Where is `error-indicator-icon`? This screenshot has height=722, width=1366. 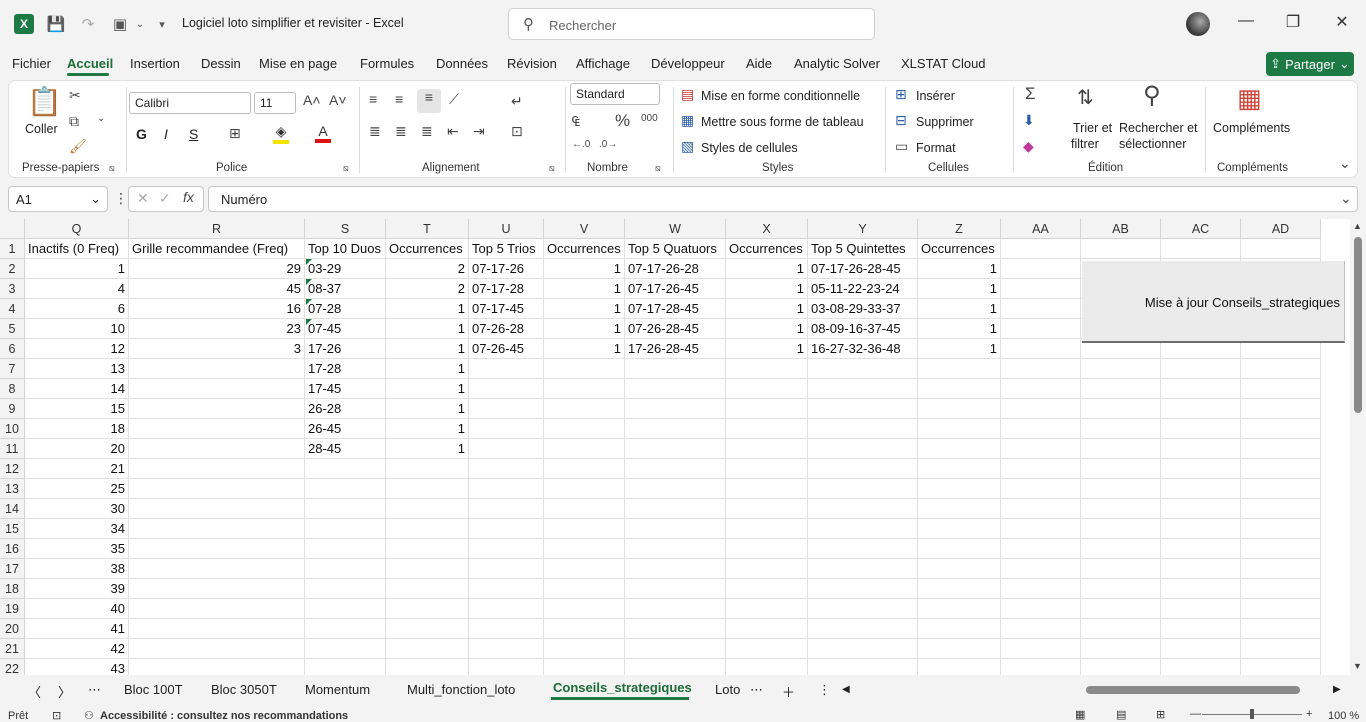
error-indicator-icon is located at coordinates (309, 282).